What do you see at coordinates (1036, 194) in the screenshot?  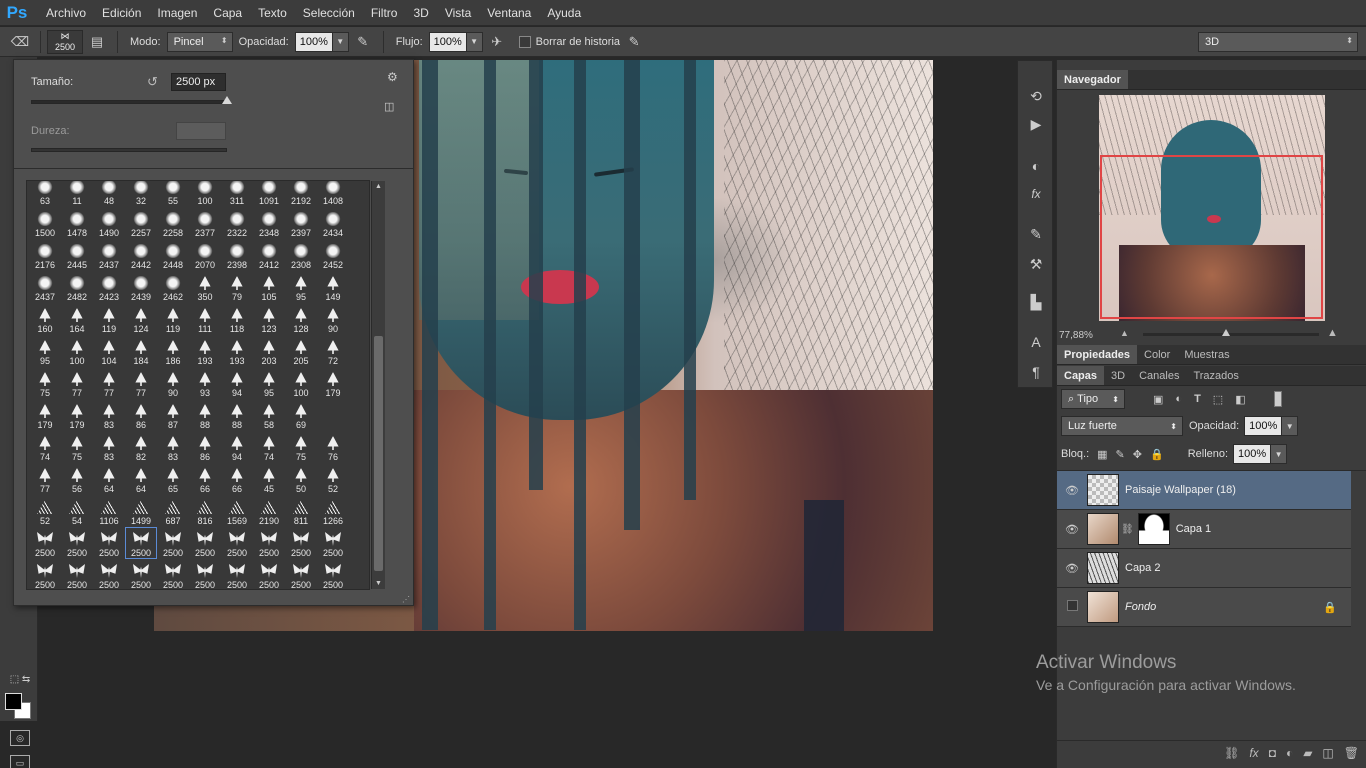 I see `styles-fx-icon: fx` at bounding box center [1036, 194].